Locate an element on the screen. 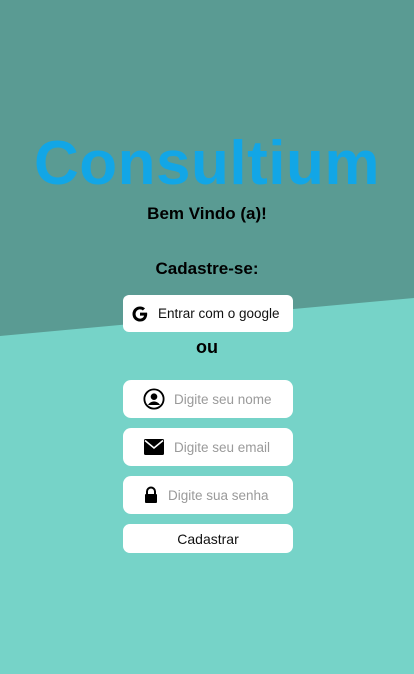 This screenshot has height=674, width=414. user-circle-icon is located at coordinates (154, 399).